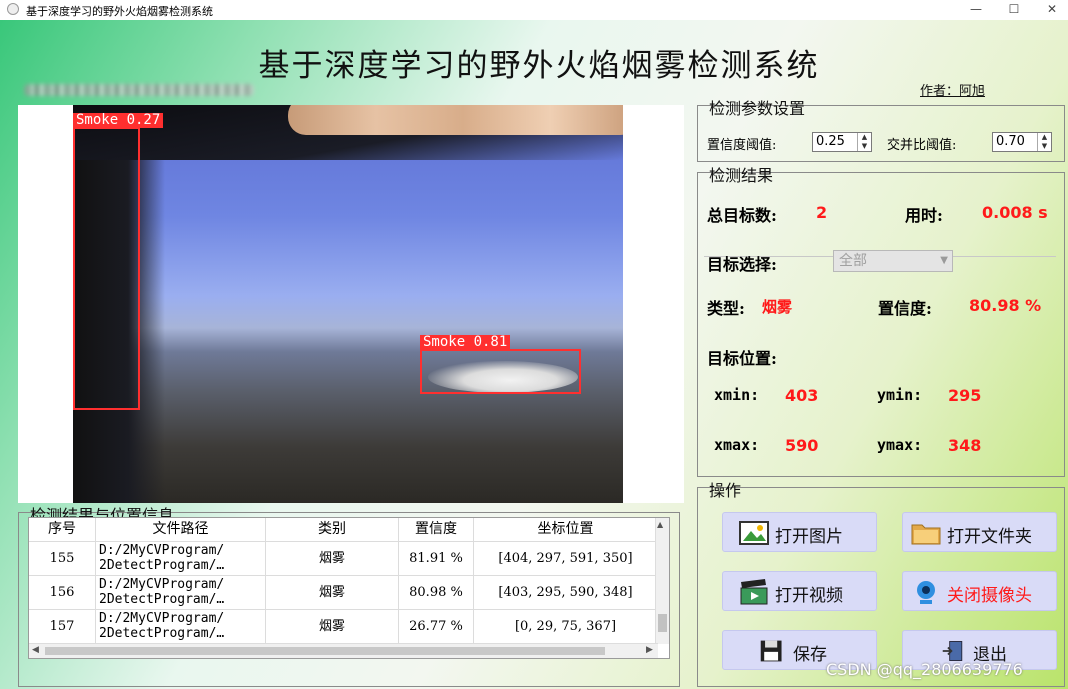  Describe the element at coordinates (944, 260) in the screenshot. I see `chevron-down-icon: ▼` at that location.